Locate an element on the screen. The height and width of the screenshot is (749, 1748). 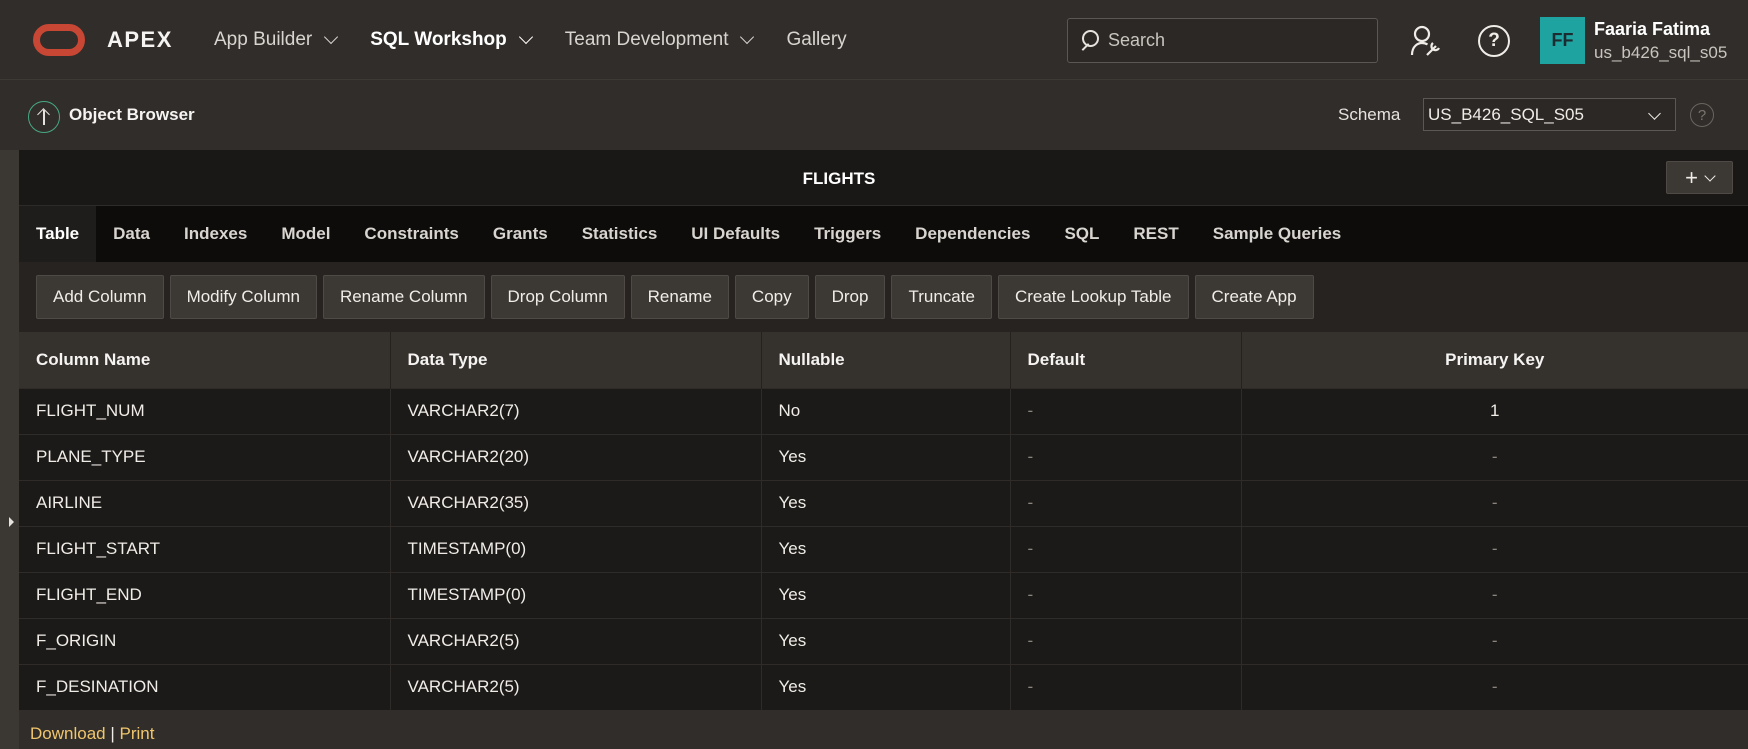
rename-column-button: Rename Column is located at coordinates (403, 297).